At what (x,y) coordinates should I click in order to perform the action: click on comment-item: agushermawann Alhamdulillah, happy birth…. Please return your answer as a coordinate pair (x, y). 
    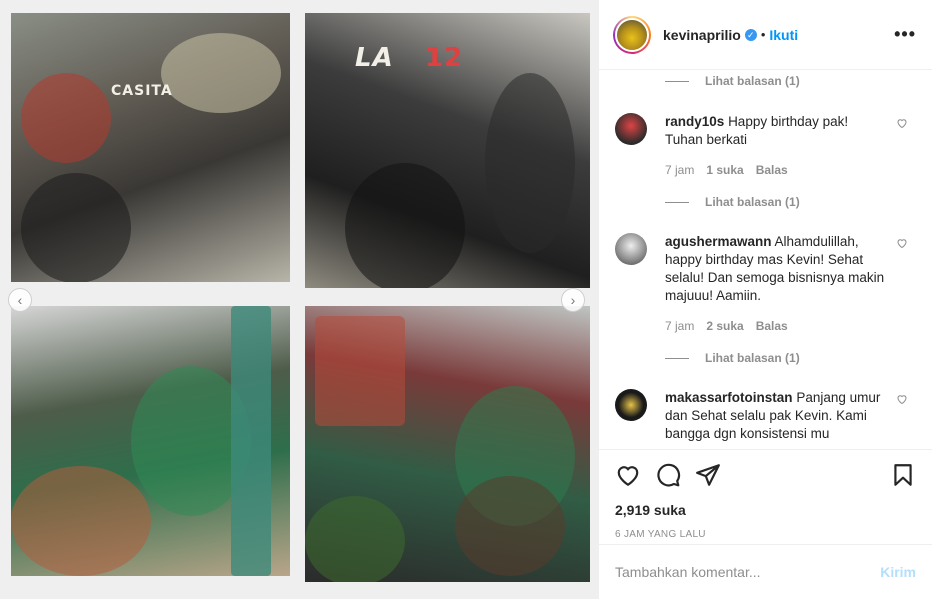
    Looking at the image, I should click on (765, 284).